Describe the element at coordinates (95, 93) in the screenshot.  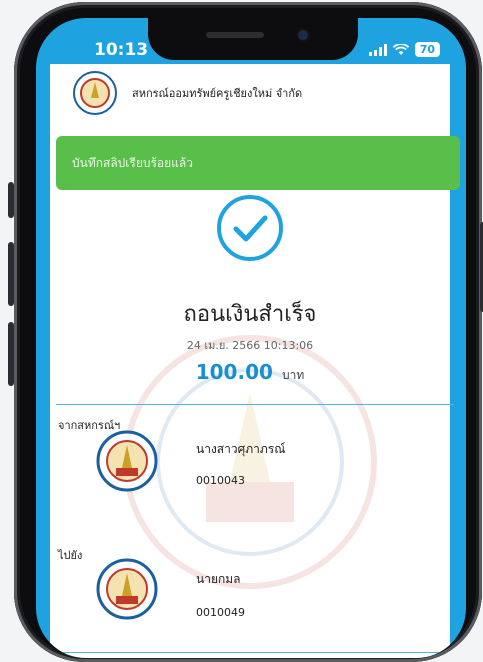
I see `coop-logo` at that location.